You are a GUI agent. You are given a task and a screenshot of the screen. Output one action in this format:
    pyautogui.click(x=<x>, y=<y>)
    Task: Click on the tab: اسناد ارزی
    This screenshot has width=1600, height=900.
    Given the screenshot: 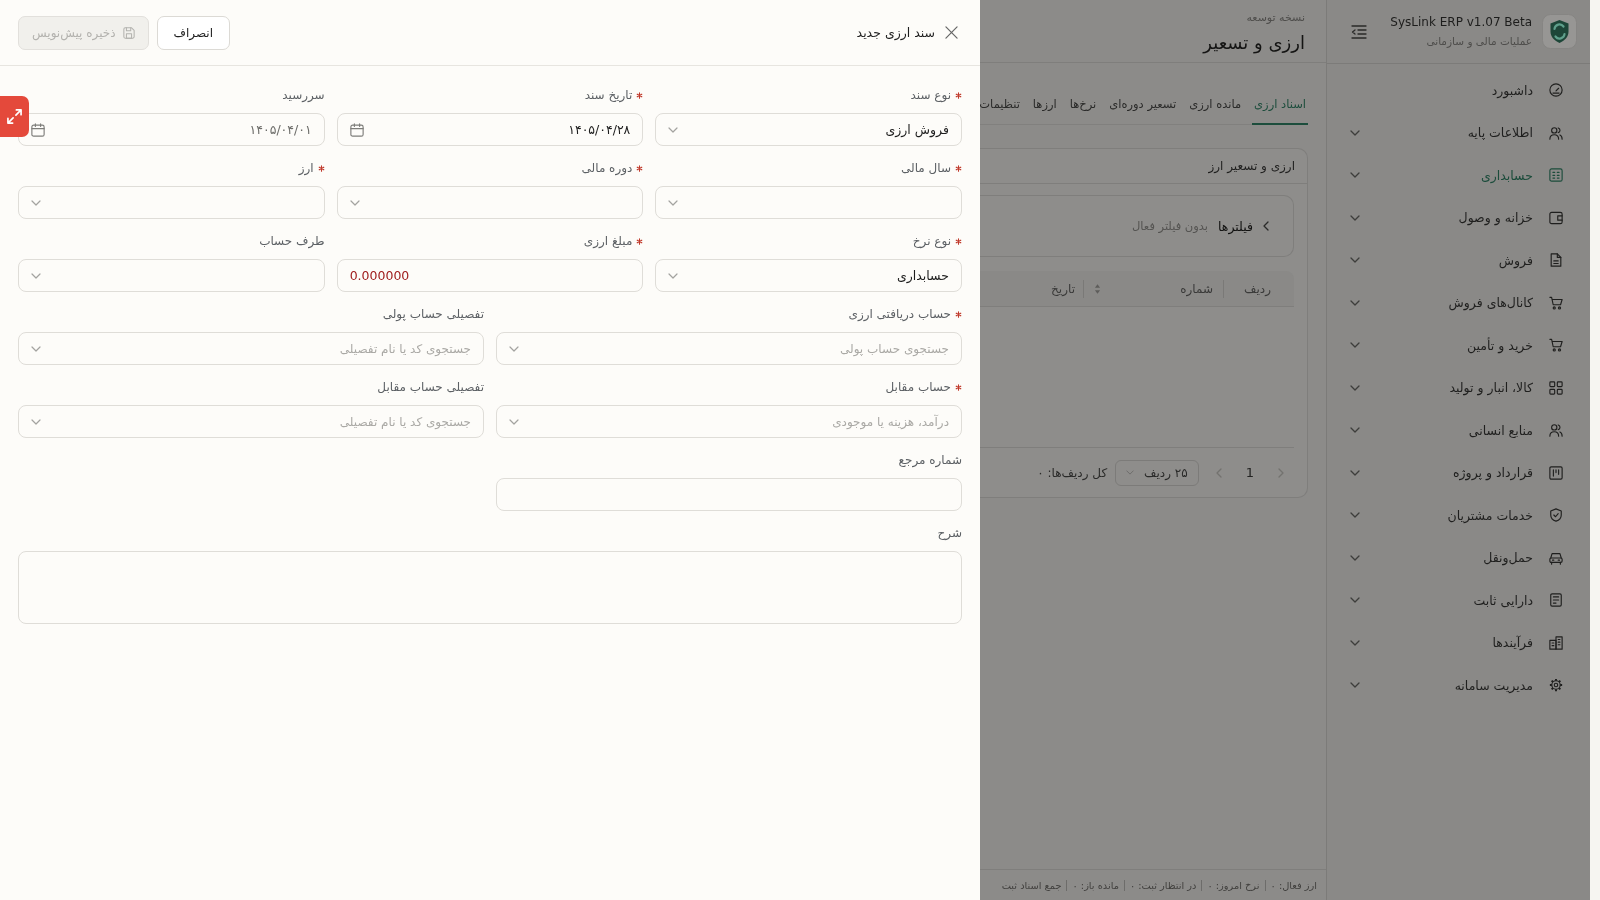 What is the action you would take?
    pyautogui.click(x=1280, y=106)
    